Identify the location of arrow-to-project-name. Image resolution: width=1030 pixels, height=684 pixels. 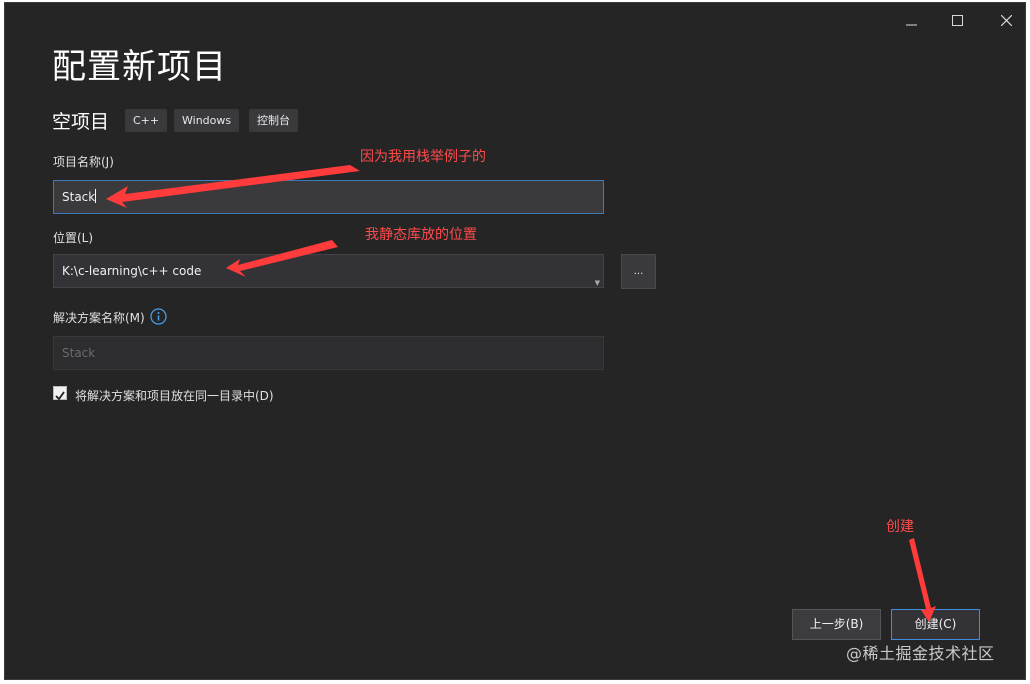
(233, 186).